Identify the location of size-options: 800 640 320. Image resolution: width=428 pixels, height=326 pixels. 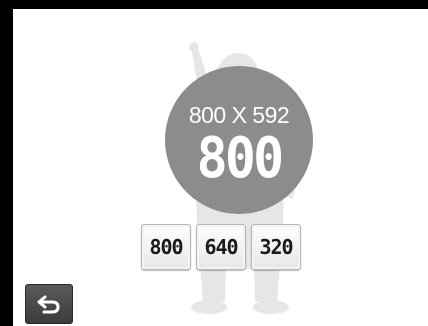
(221, 247).